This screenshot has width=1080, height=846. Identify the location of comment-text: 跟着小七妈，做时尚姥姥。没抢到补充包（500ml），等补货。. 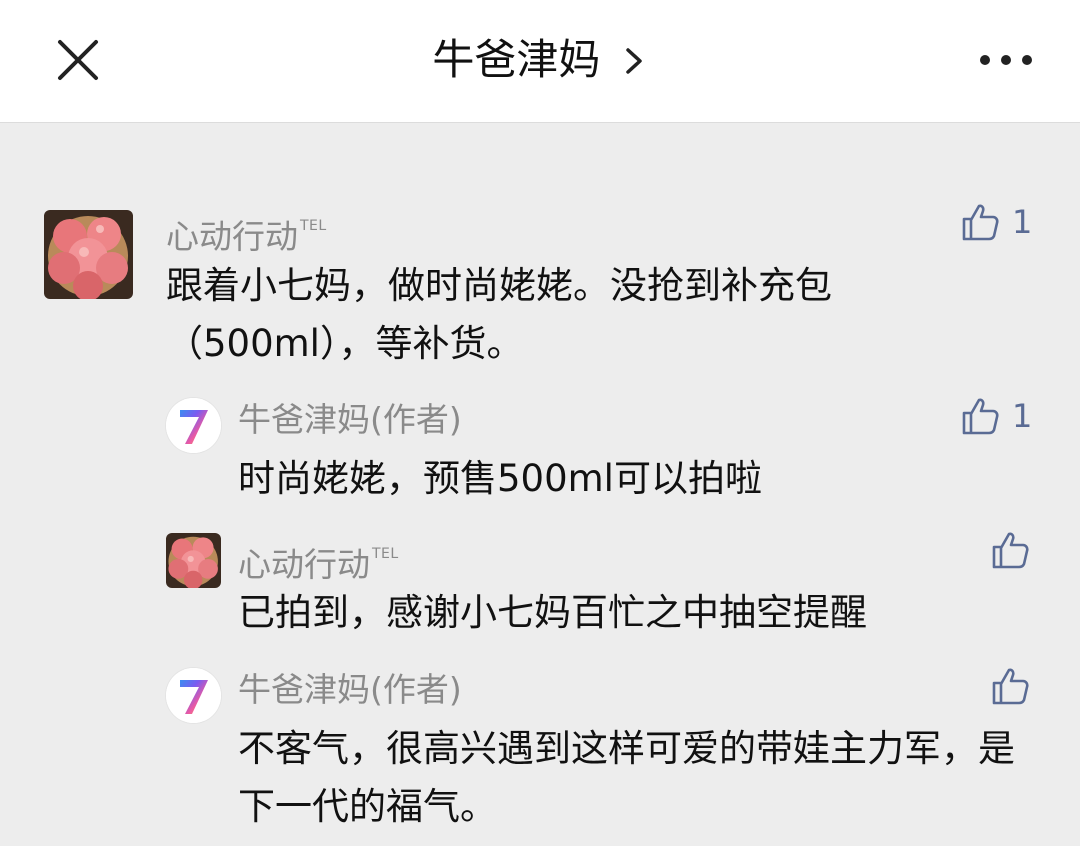
(499, 314).